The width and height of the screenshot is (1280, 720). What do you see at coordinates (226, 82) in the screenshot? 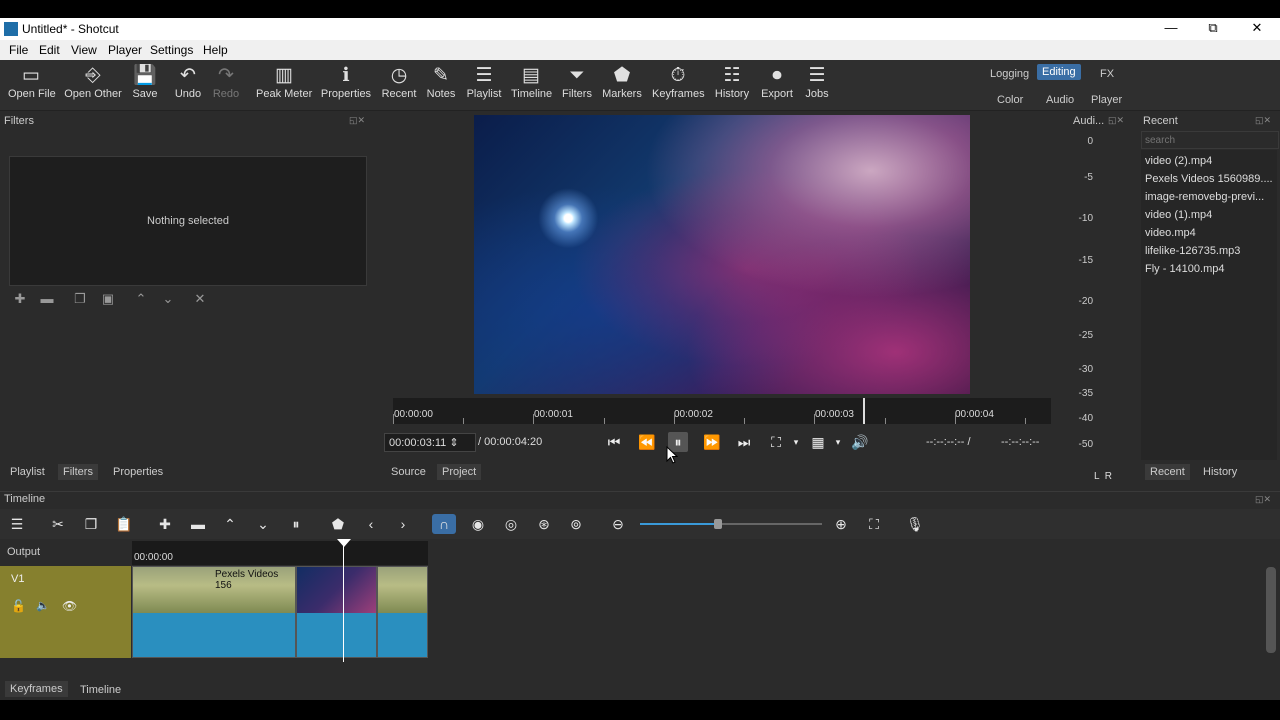
I see `redo-button: ↷ Redo` at bounding box center [226, 82].